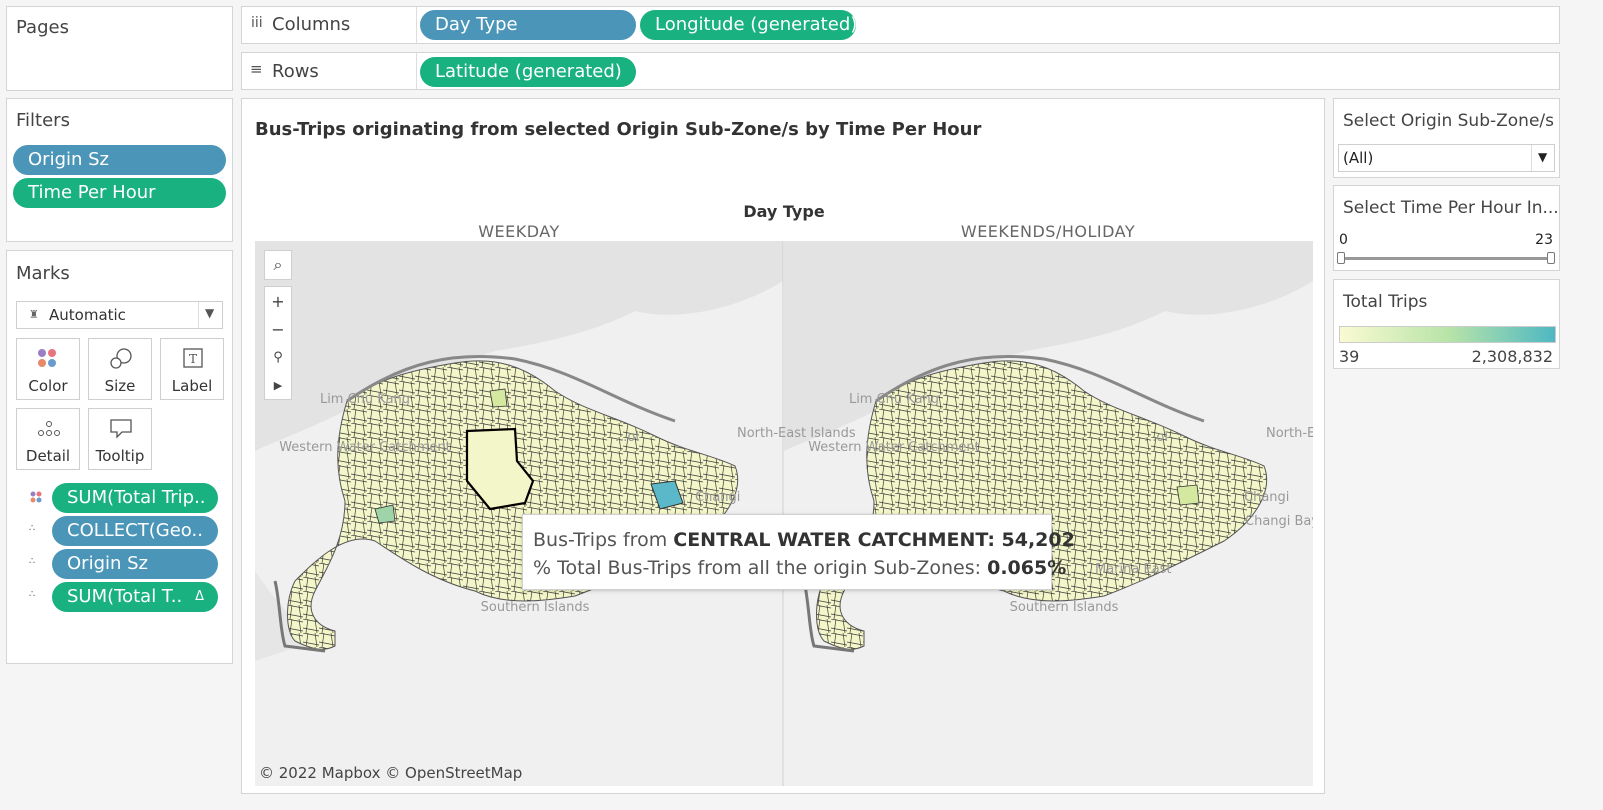 Image resolution: width=1603 pixels, height=810 pixels. I want to click on mark-field-sum-total-t: SUM(Total T.. Δ, so click(135, 597).